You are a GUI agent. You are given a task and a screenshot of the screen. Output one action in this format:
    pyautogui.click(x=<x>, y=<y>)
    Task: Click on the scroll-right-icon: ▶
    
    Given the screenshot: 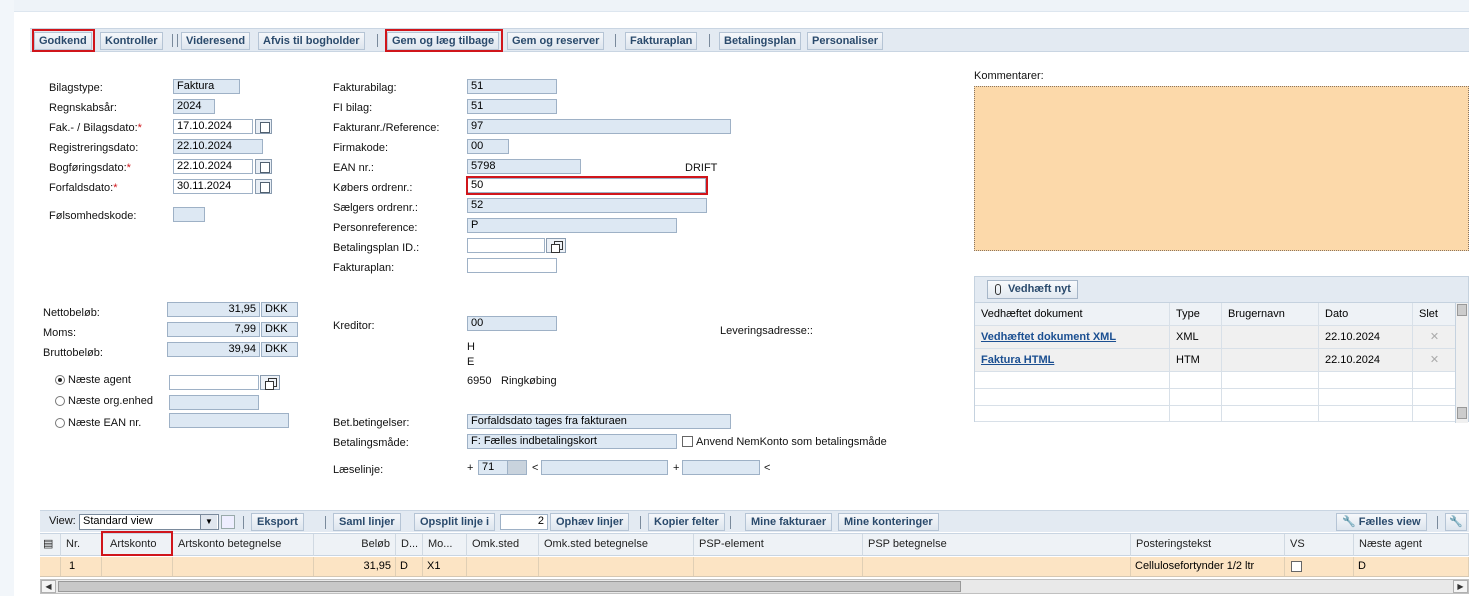 What is the action you would take?
    pyautogui.click(x=1460, y=586)
    